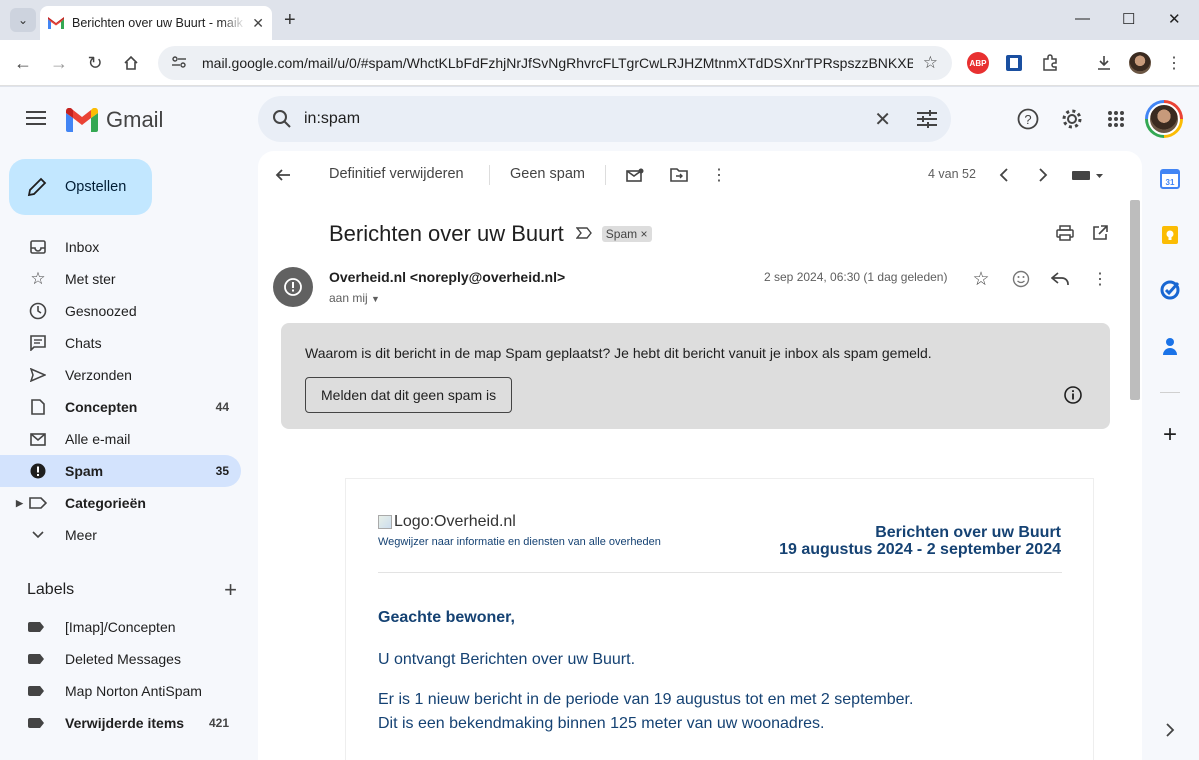  What do you see at coordinates (38, 439) in the screenshot?
I see `all-mail-icon` at bounding box center [38, 439].